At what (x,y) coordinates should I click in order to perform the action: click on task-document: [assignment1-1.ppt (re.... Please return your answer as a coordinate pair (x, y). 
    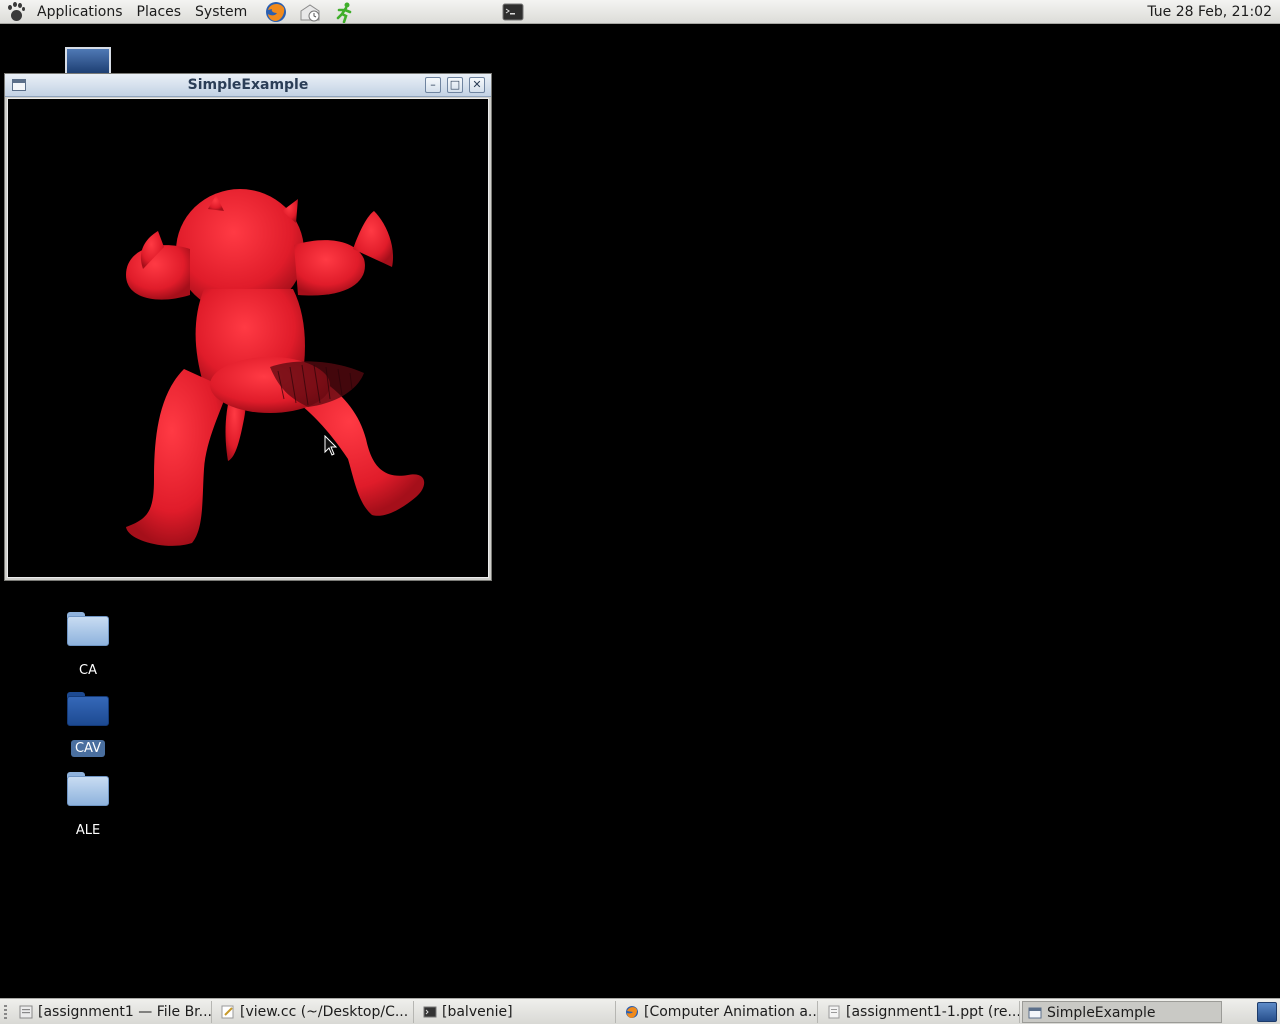
    Looking at the image, I should click on (921, 1012).